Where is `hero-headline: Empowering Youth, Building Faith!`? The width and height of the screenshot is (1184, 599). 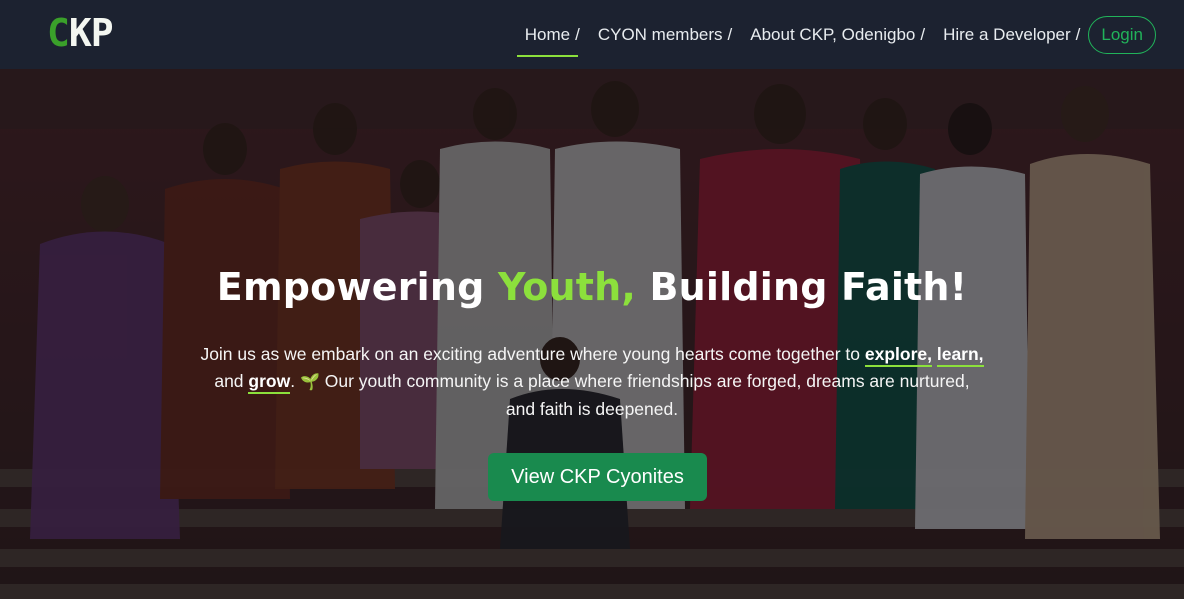
hero-headline: Empowering Youth, Building Faith! is located at coordinates (592, 287).